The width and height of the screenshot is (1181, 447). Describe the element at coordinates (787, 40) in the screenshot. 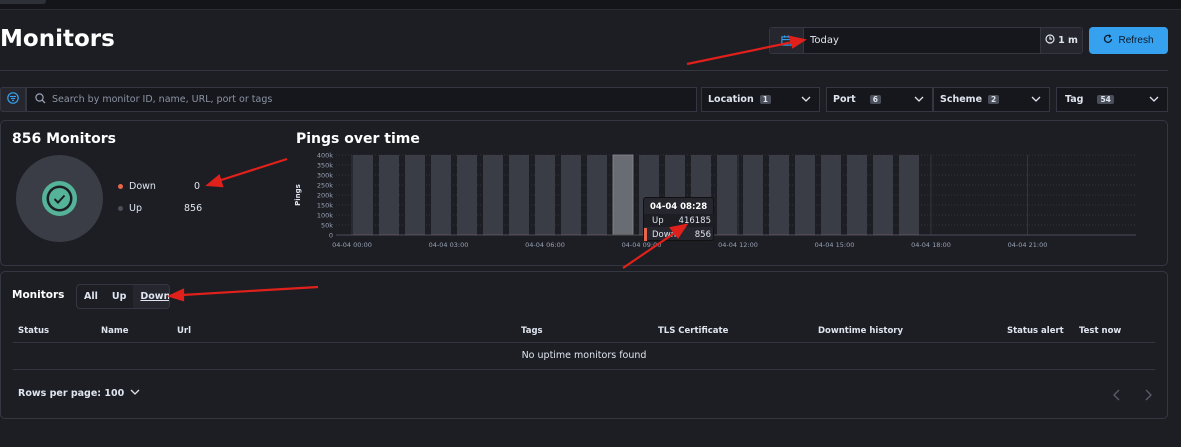

I see `calendar-icon` at that location.